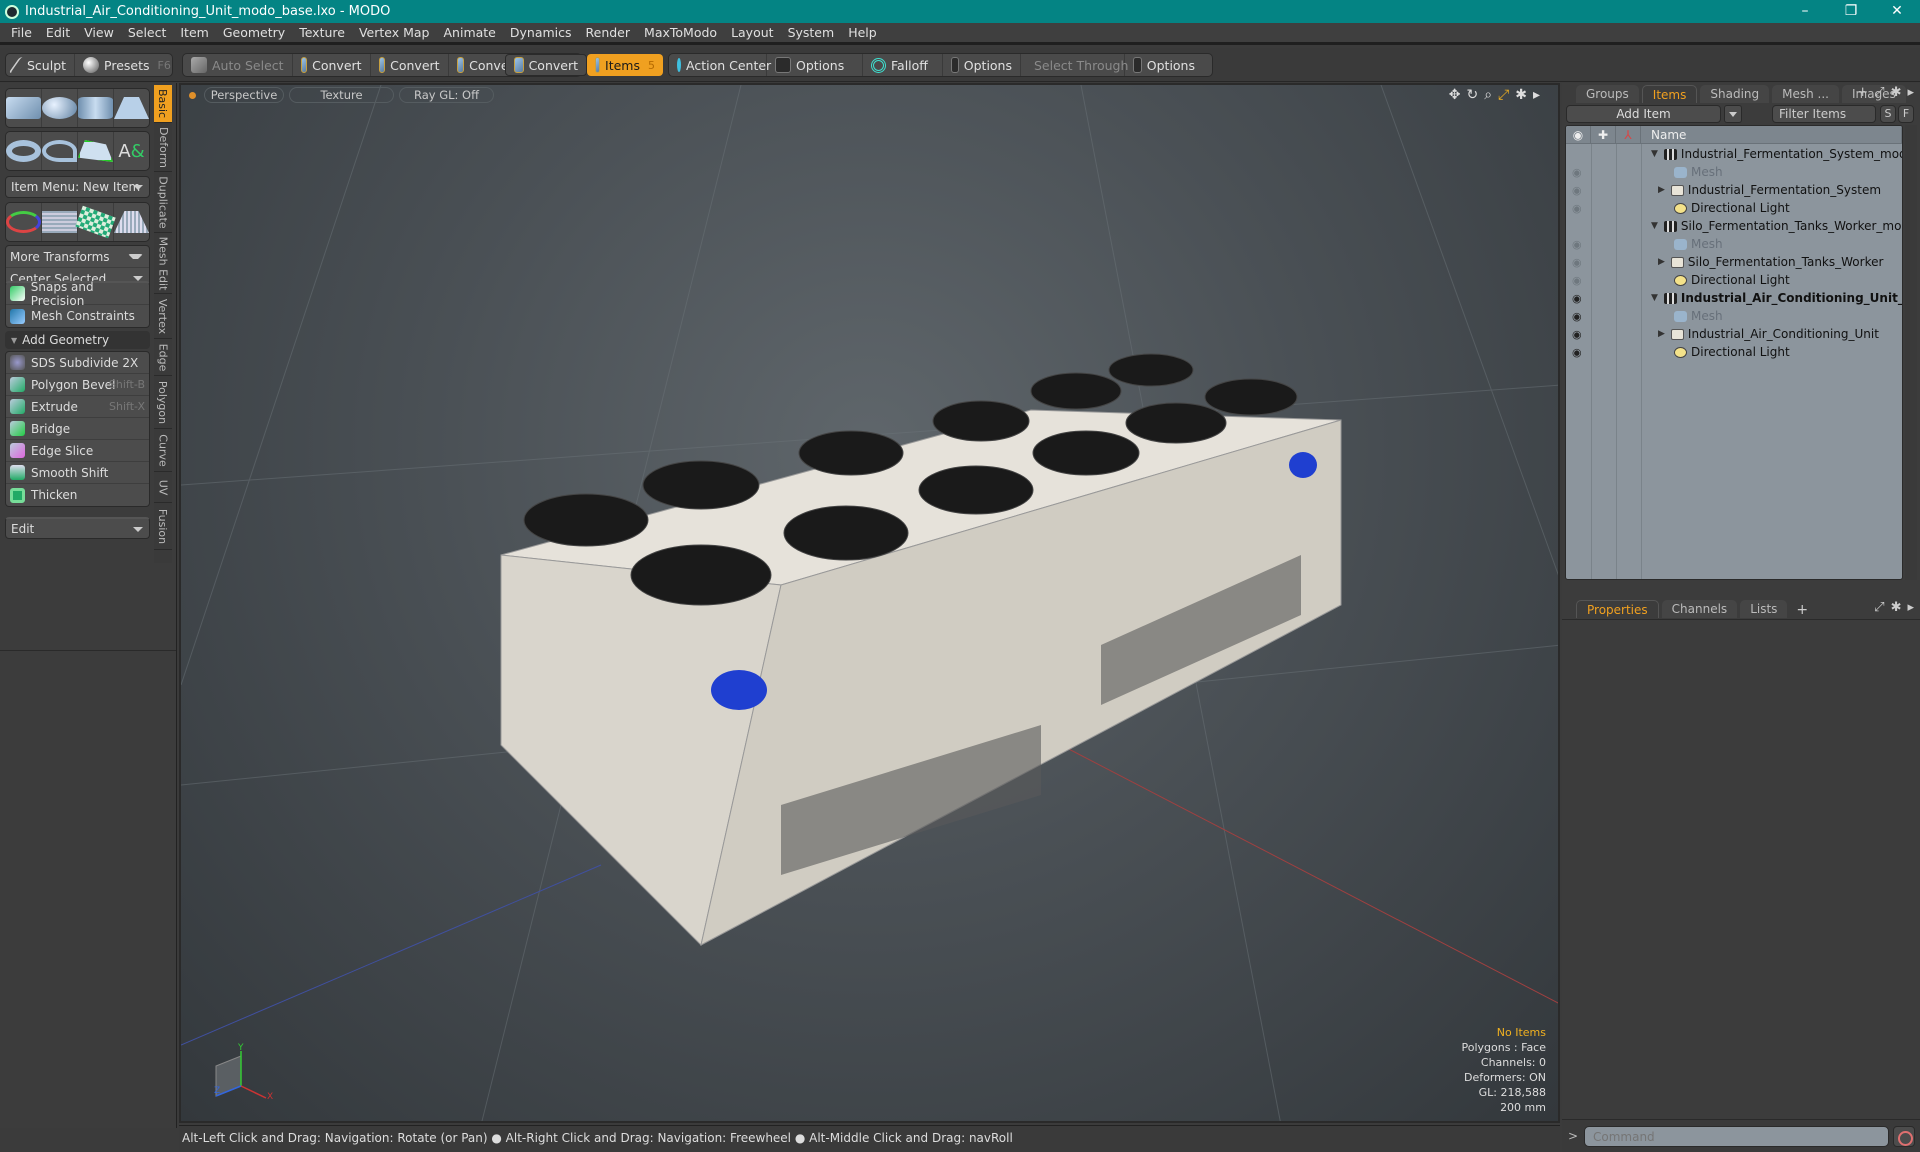 The height and width of the screenshot is (1152, 1920). I want to click on lock-column-icon: ✚, so click(1603, 134).